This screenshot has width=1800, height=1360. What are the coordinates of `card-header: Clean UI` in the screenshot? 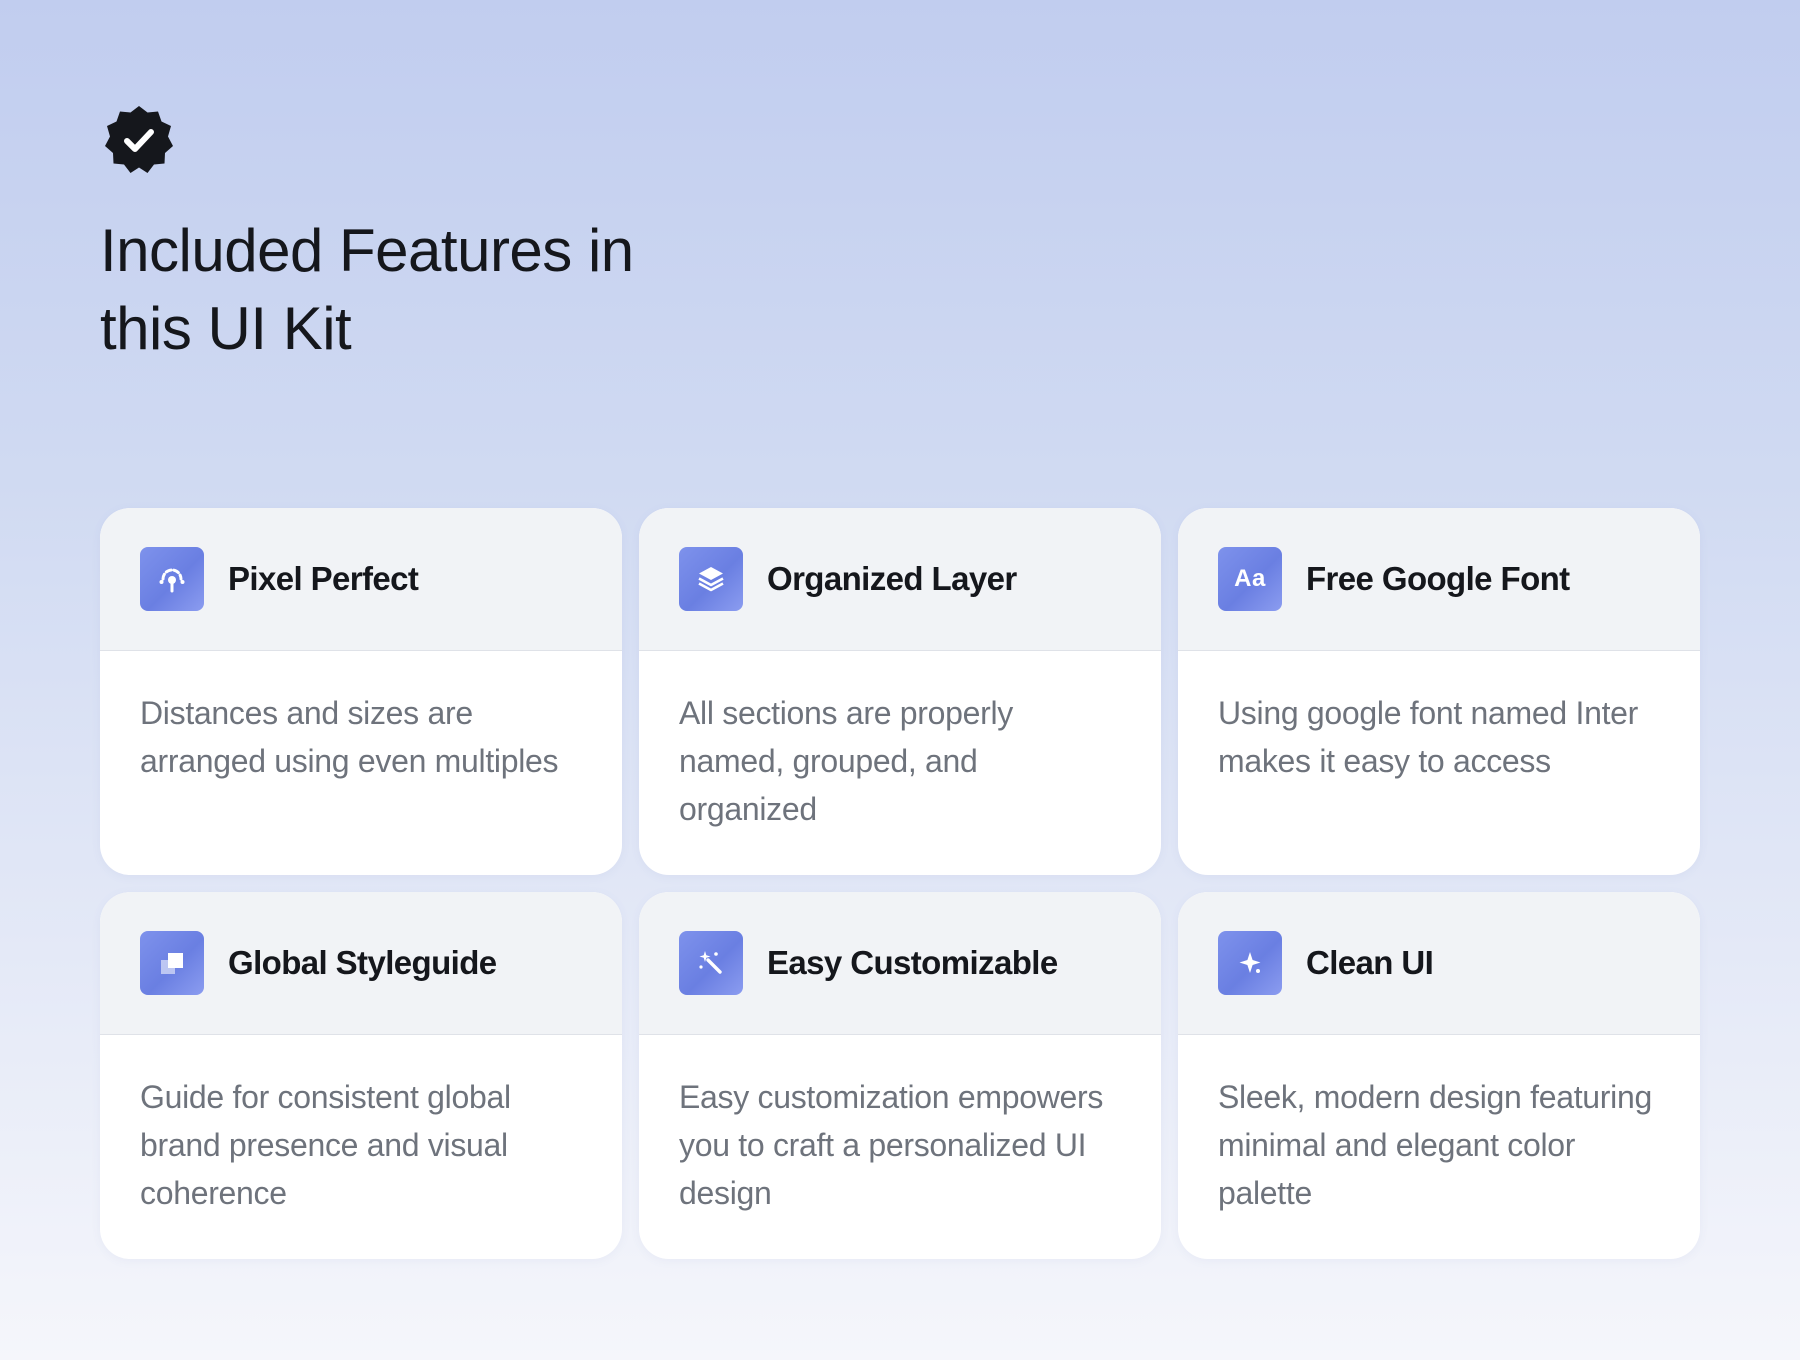 It's located at (1439, 963).